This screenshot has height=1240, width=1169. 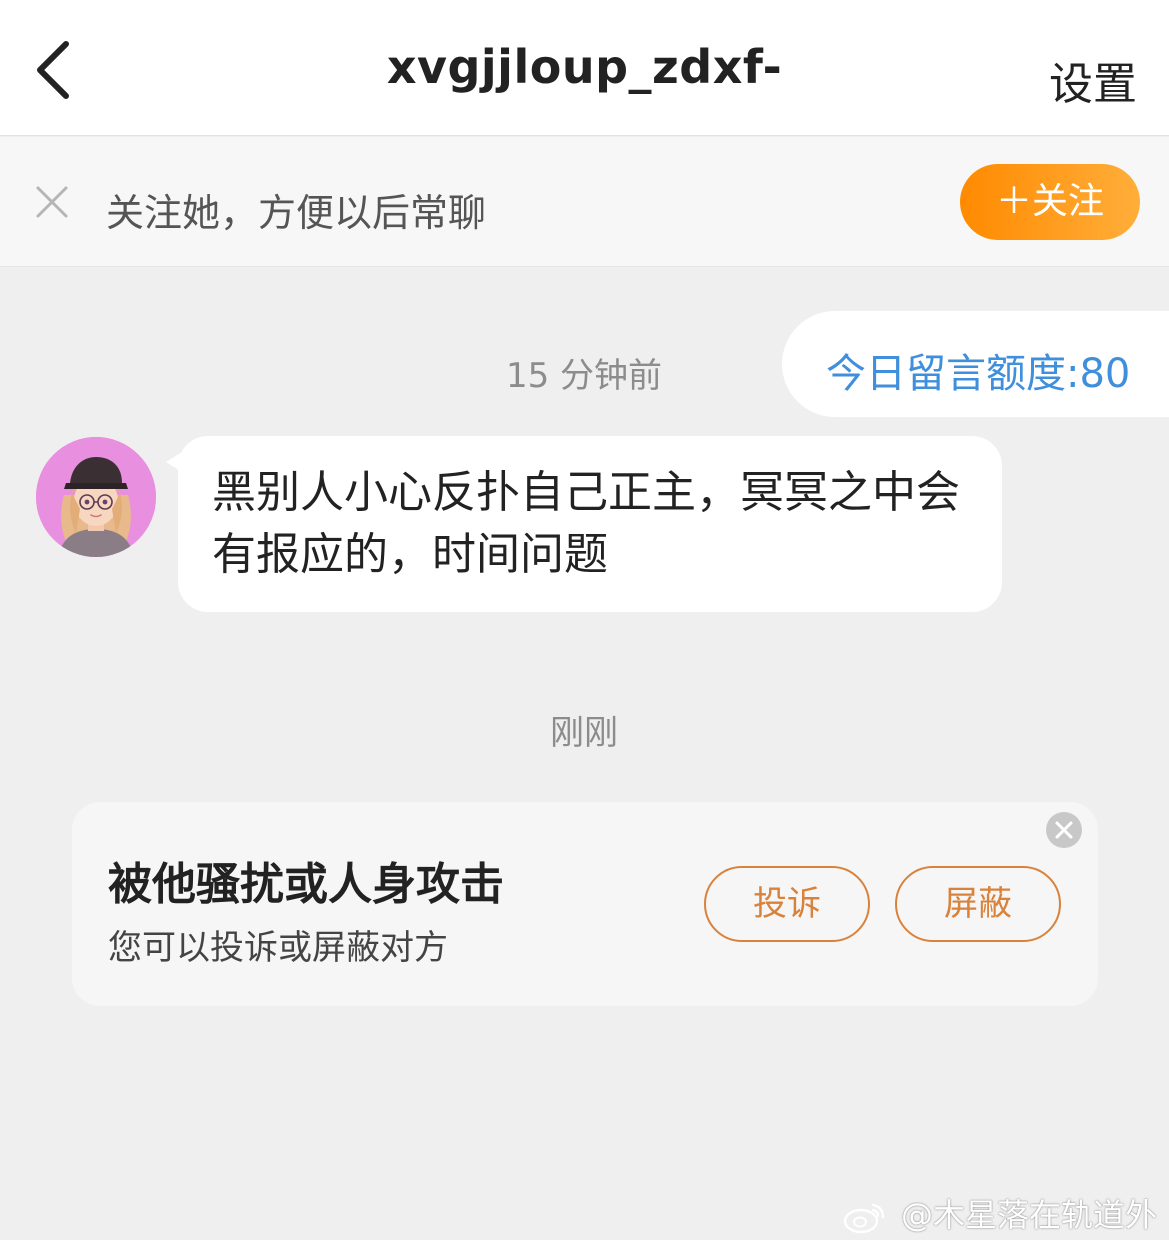 What do you see at coordinates (1050, 202) in the screenshot?
I see `follow-button: ＋关注` at bounding box center [1050, 202].